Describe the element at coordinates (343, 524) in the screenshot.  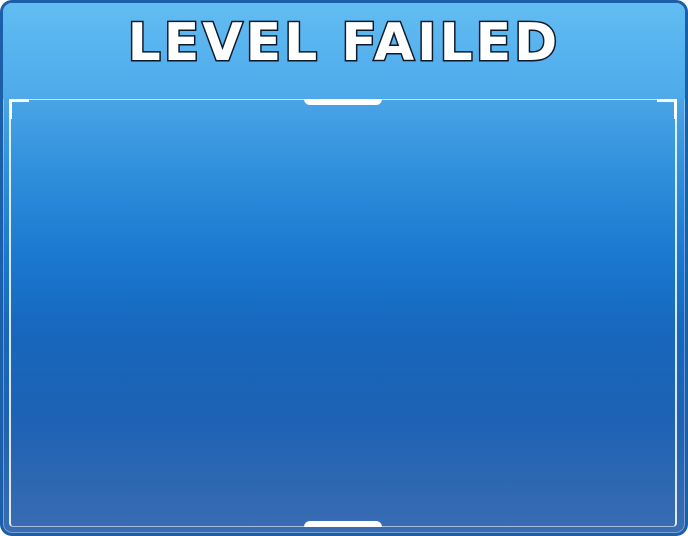
I see `frame-notch-bottom` at that location.